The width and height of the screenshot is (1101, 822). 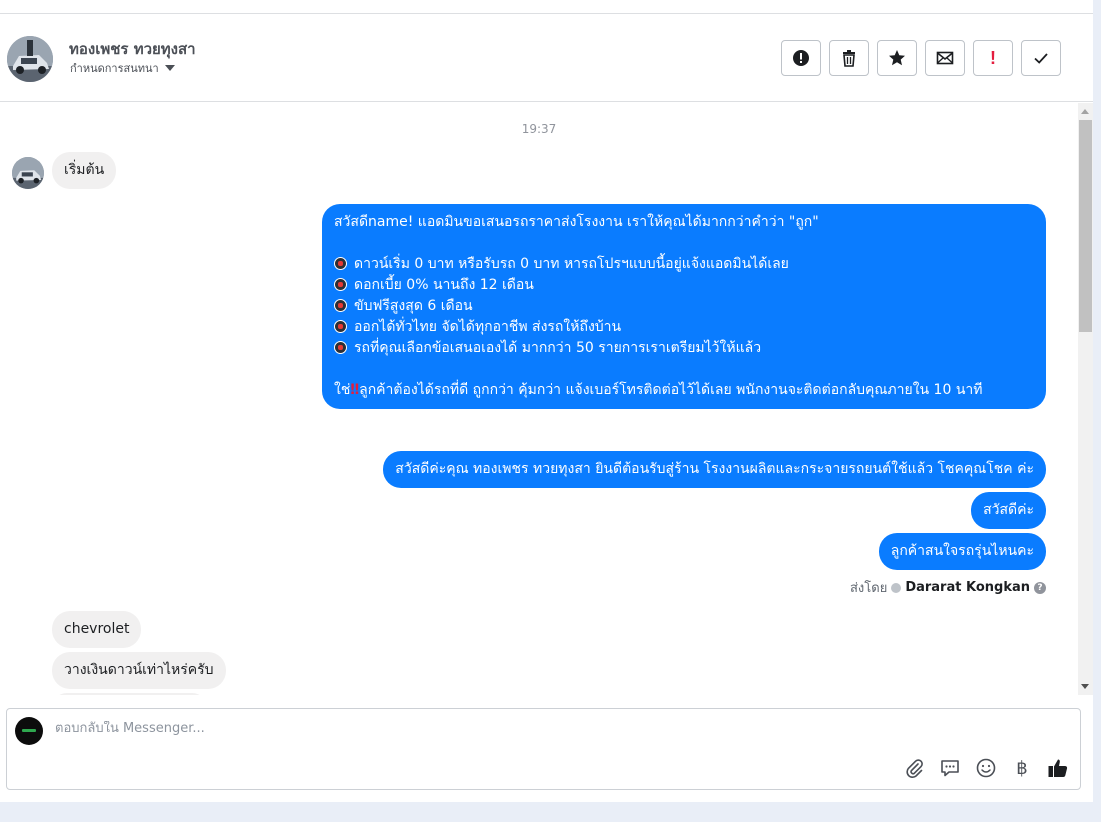 I want to click on scroll-down-arrow-icon, so click(x=1085, y=686).